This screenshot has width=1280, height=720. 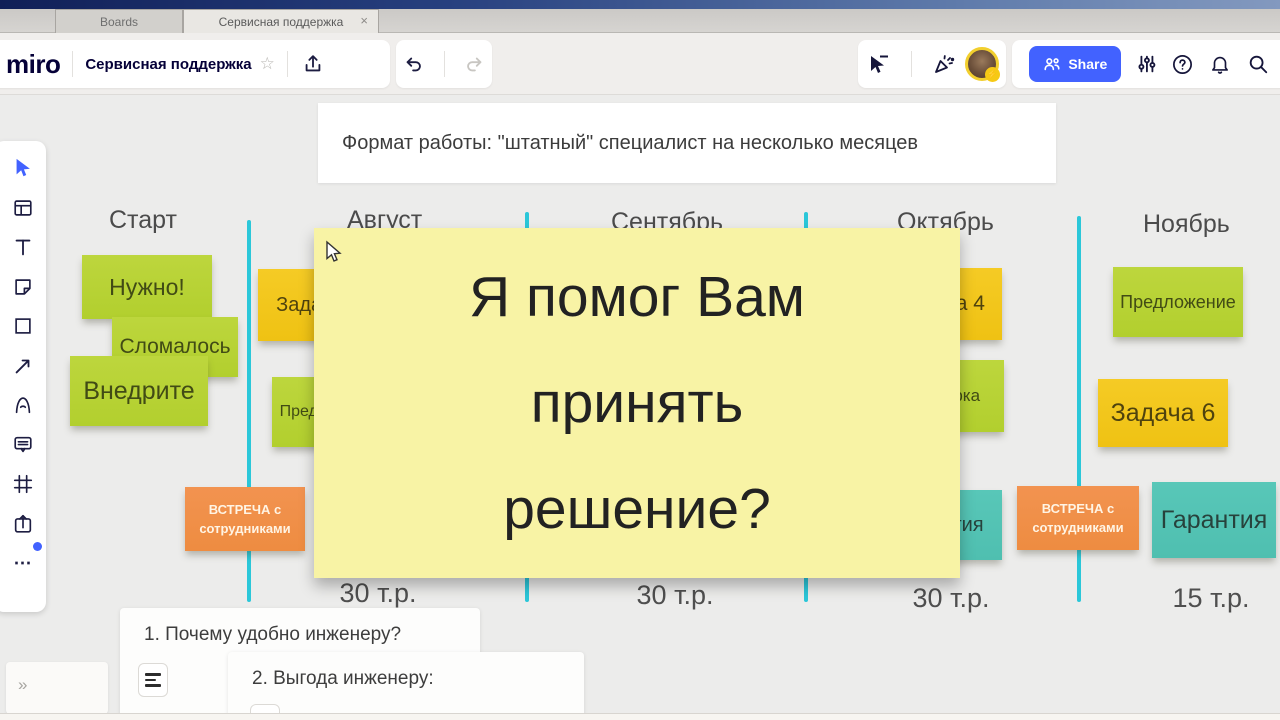 I want to click on share-button: Share, so click(x=1075, y=64).